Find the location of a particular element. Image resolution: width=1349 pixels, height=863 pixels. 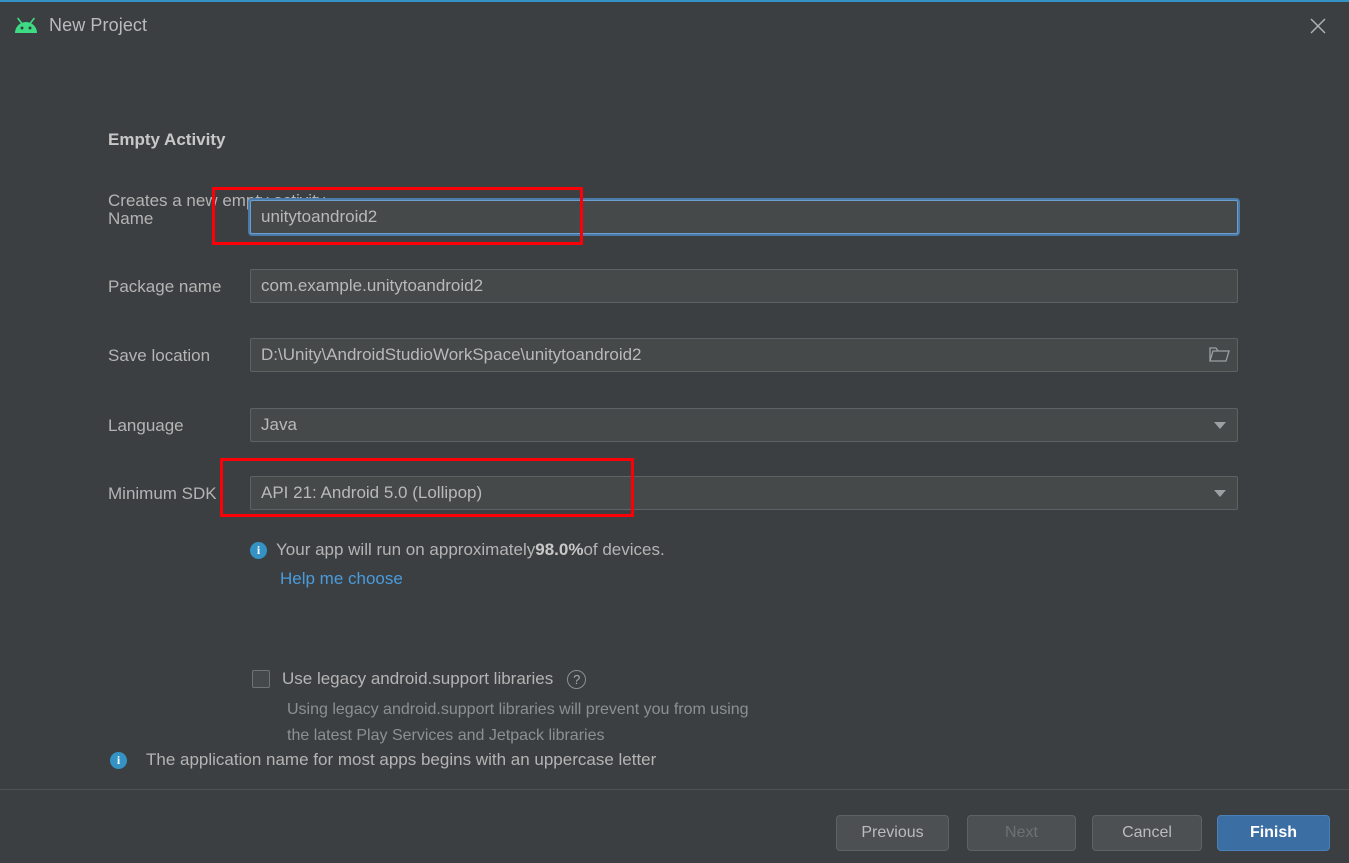

package-name-value: com.example.unitytoandroid2 is located at coordinates (372, 285).